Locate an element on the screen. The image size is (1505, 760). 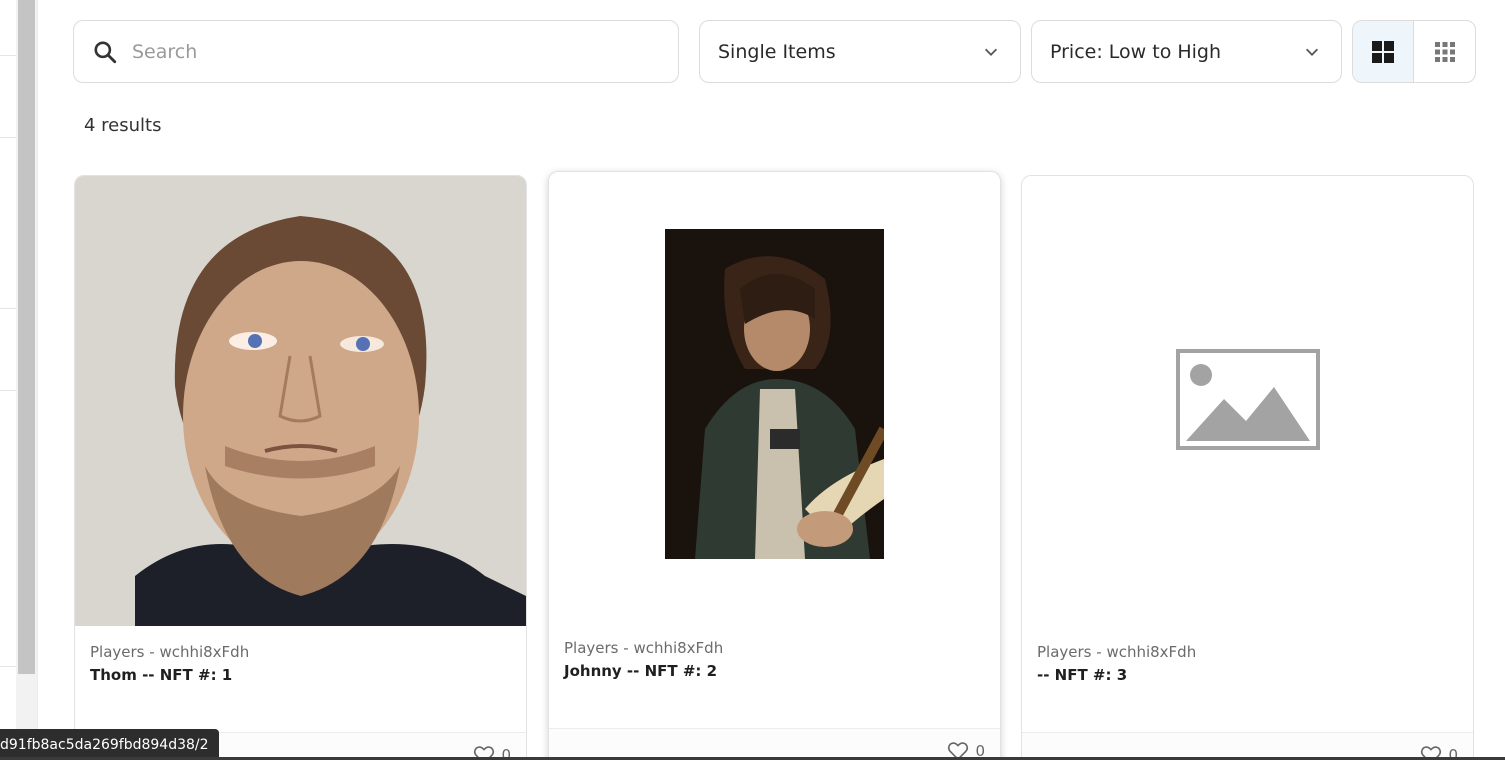
item-type-select: Single Items is located at coordinates (860, 51).